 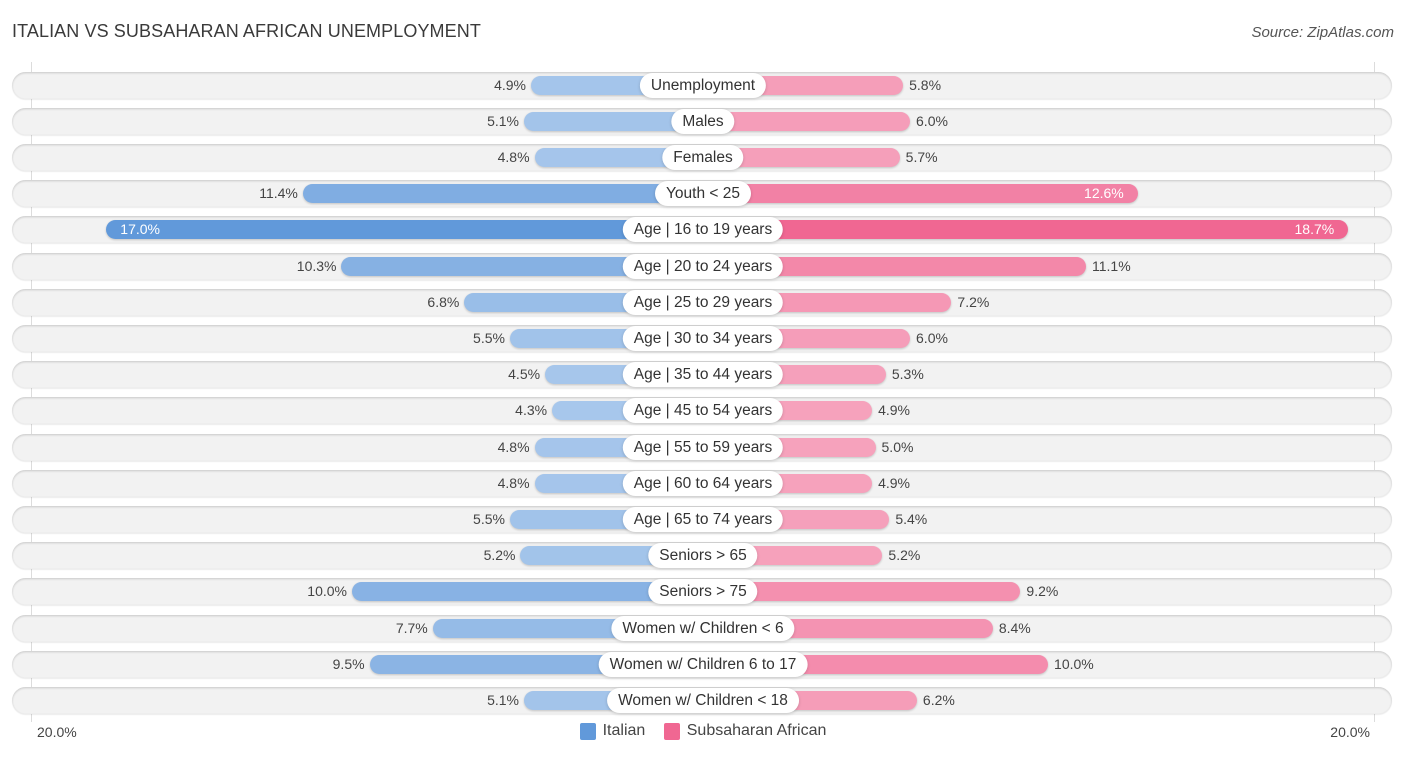 What do you see at coordinates (703, 664) in the screenshot?
I see `category-label: Women w/ Children 6 to 17` at bounding box center [703, 664].